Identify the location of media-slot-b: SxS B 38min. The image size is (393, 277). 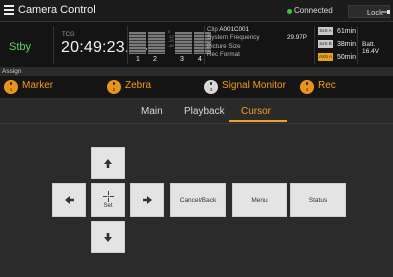
(337, 44).